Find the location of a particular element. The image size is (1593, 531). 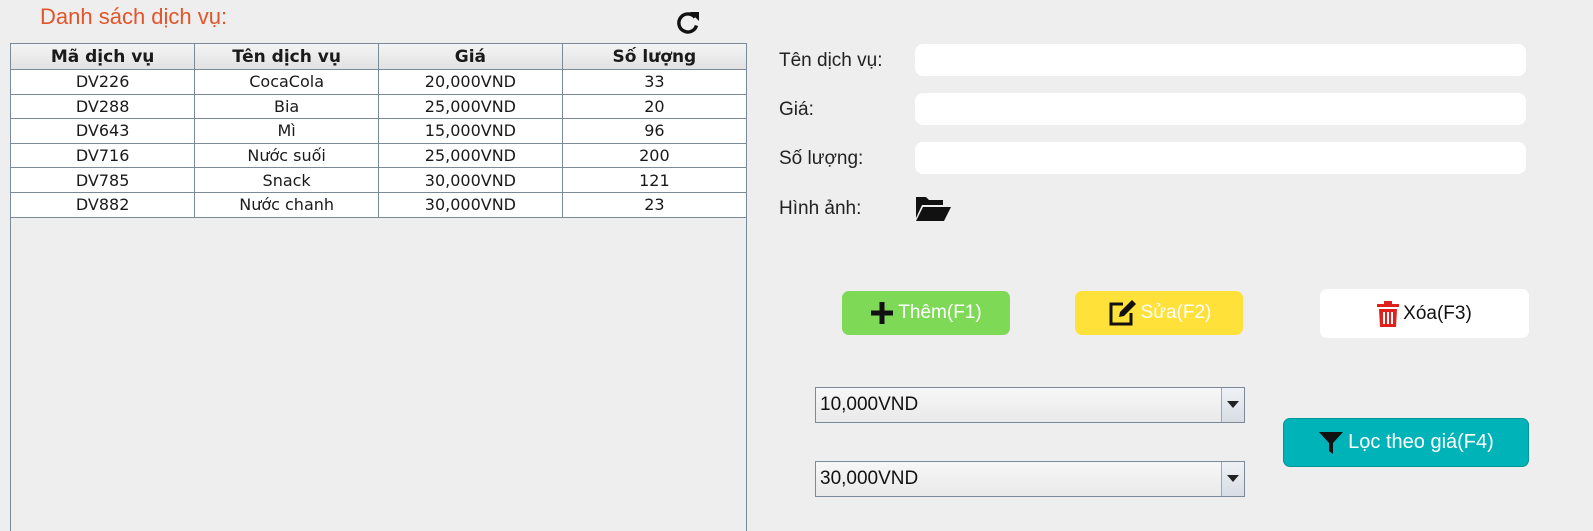

folder-open-icon is located at coordinates (933, 209).